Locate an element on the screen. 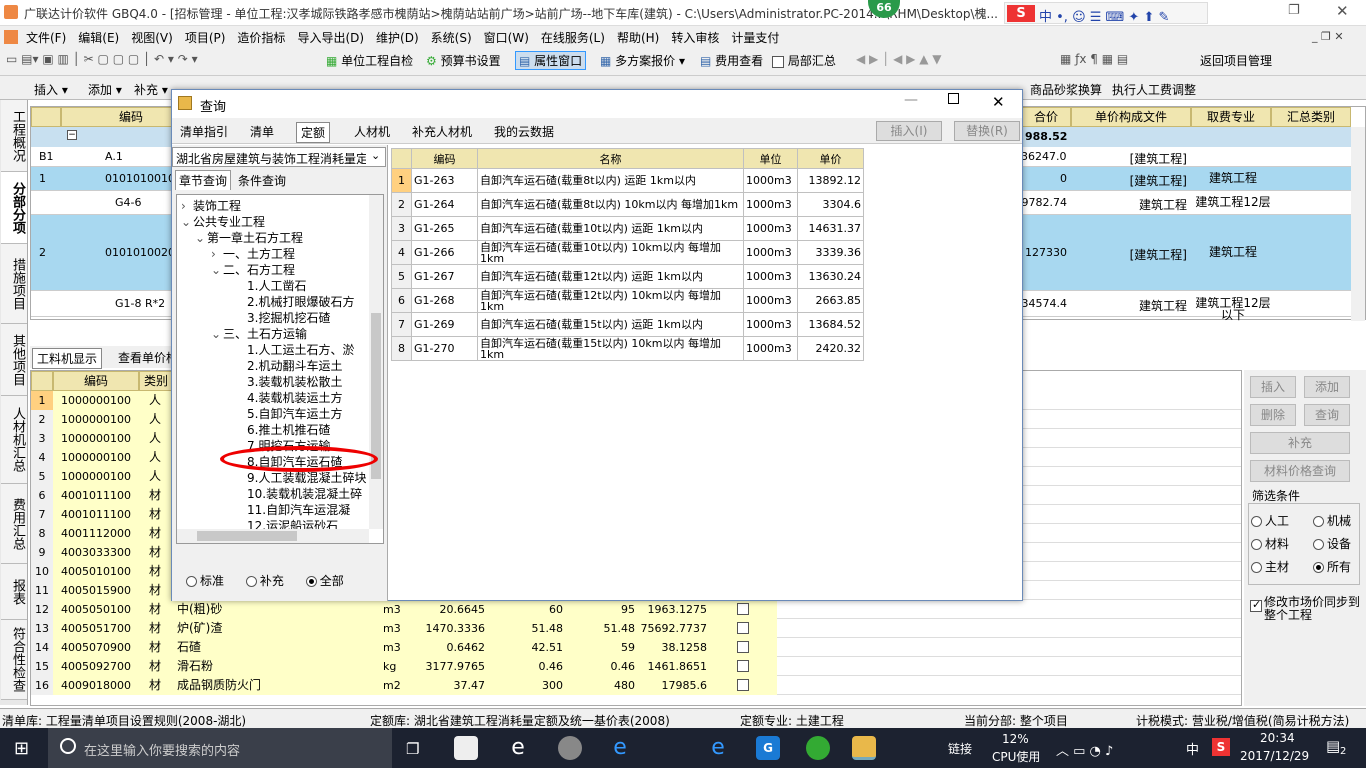  radio-standard: 标准 is located at coordinates (205, 581).